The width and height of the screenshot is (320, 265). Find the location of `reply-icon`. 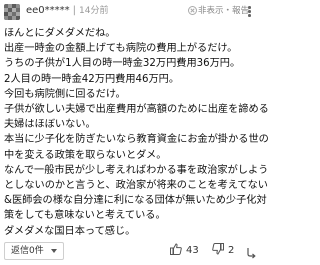

reply-icon is located at coordinates (251, 251).